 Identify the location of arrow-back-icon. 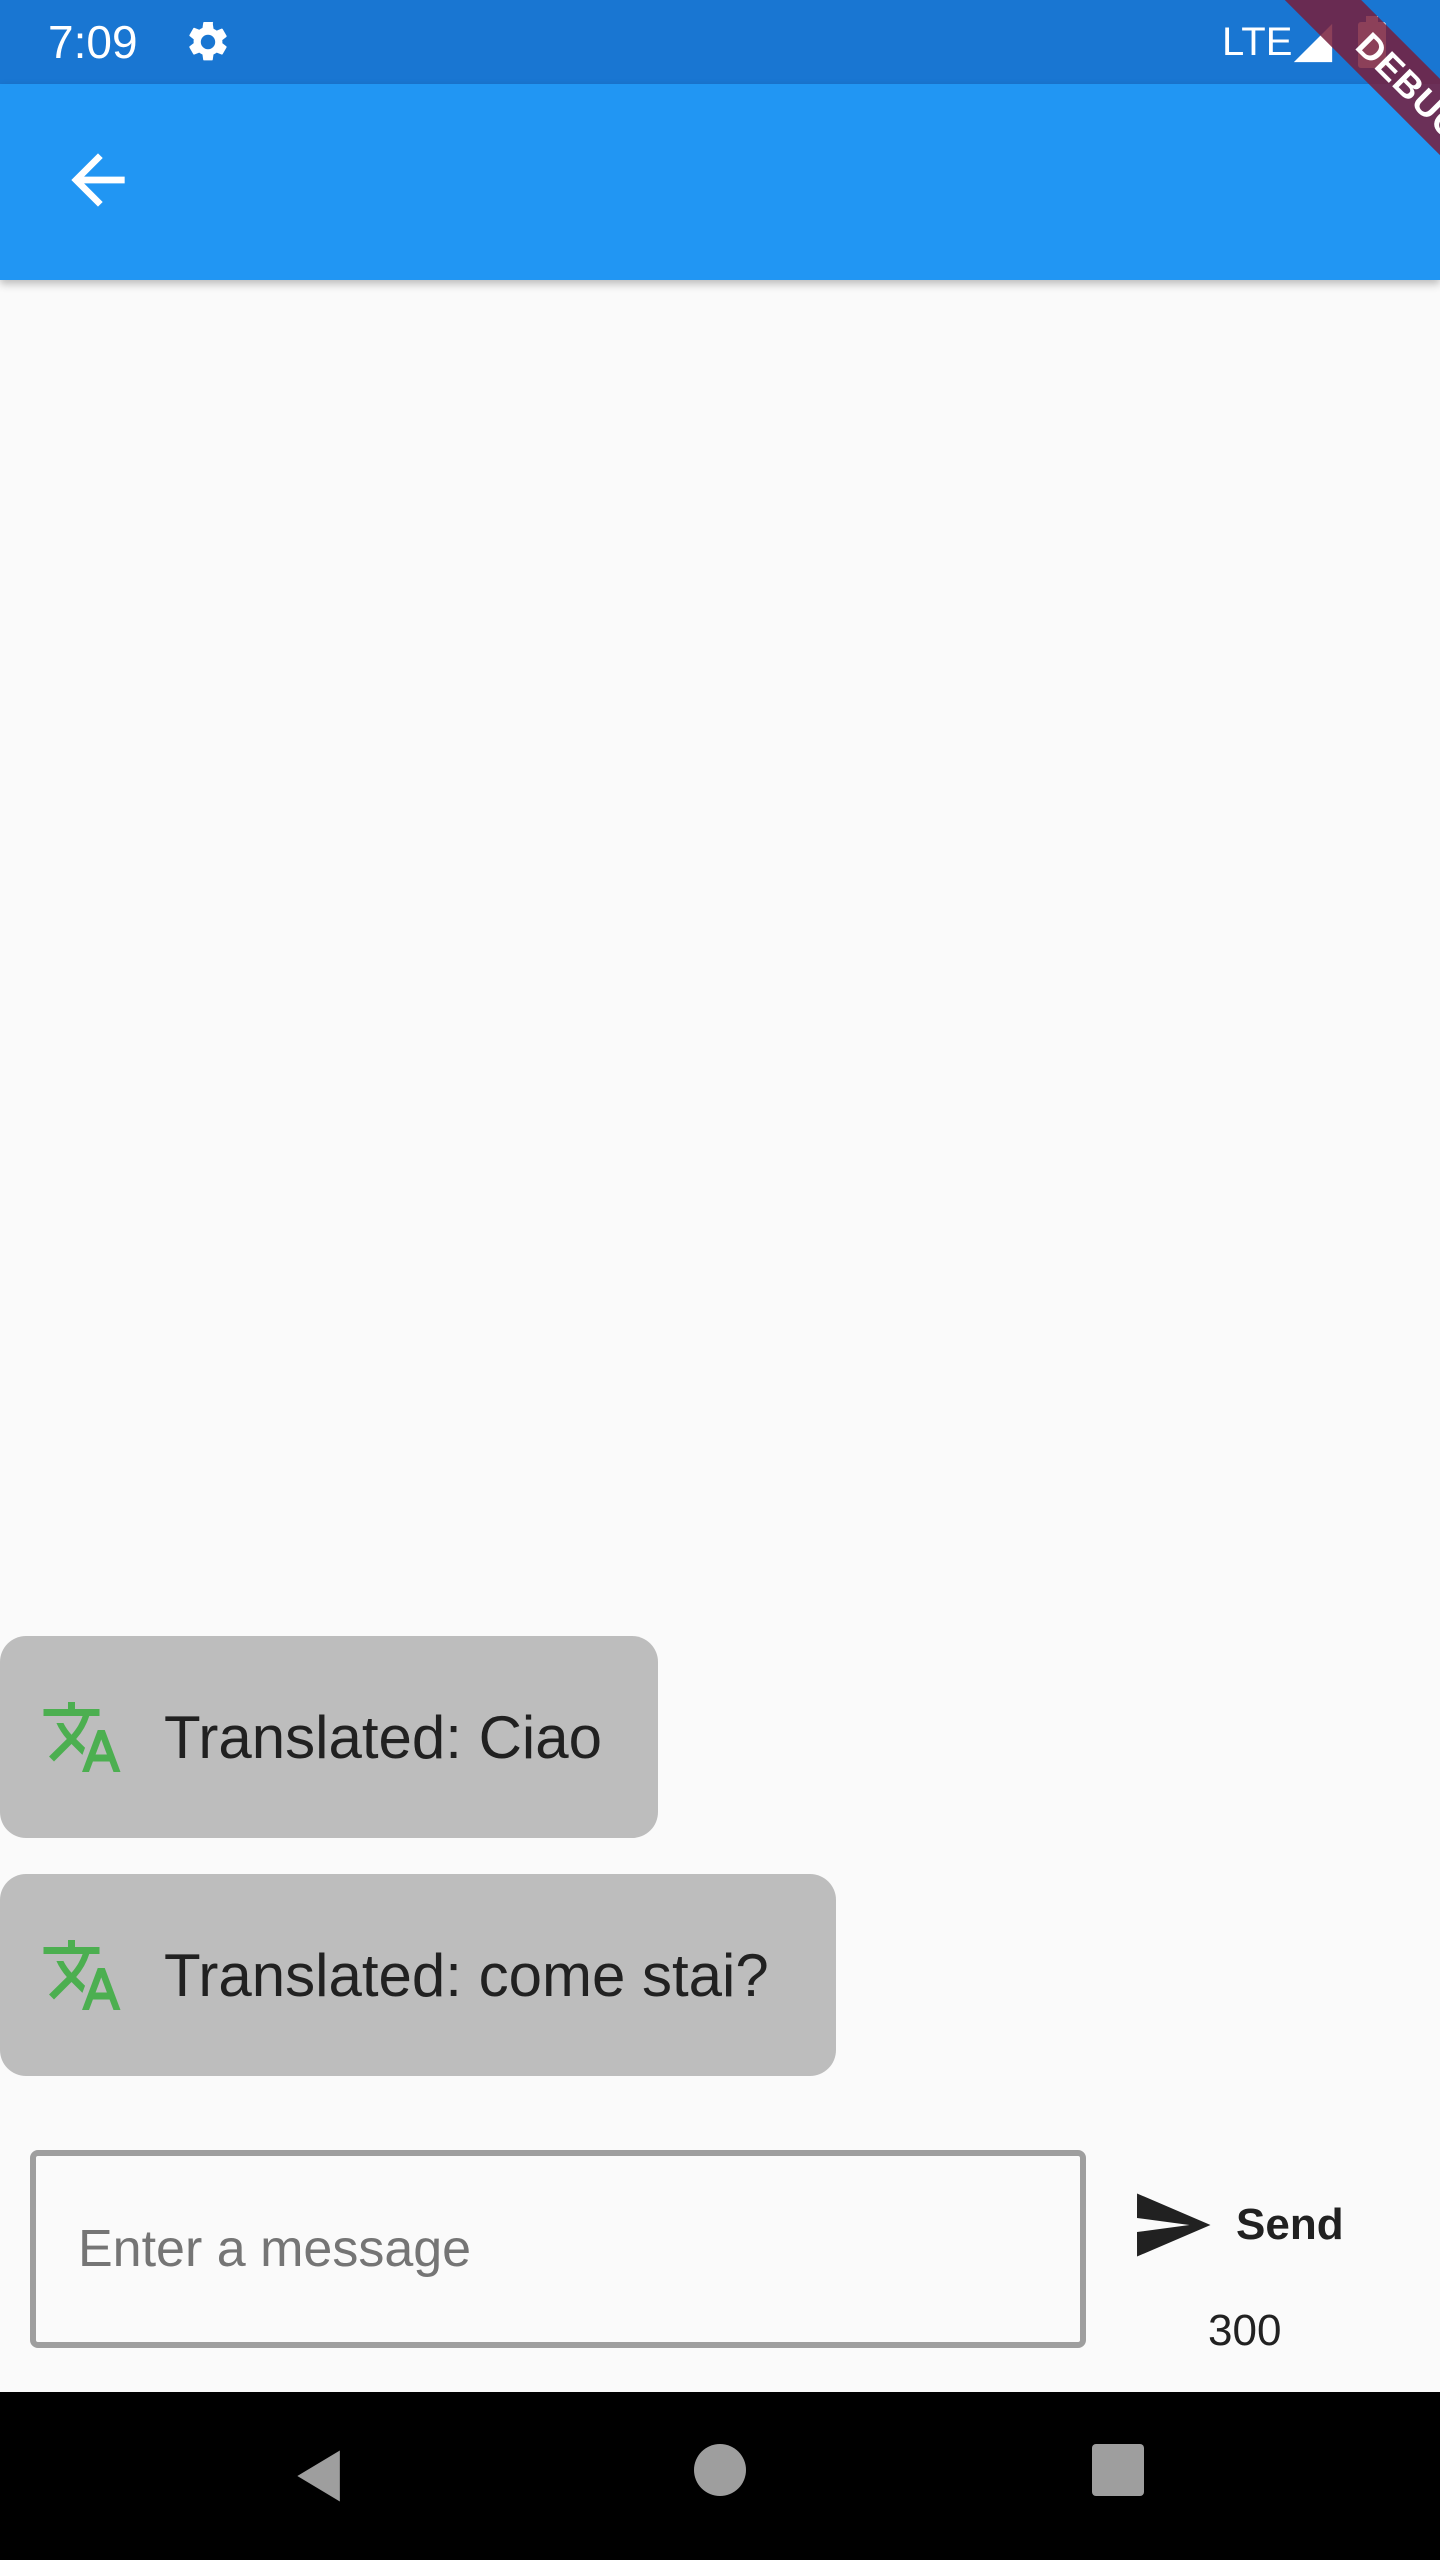
(98, 180).